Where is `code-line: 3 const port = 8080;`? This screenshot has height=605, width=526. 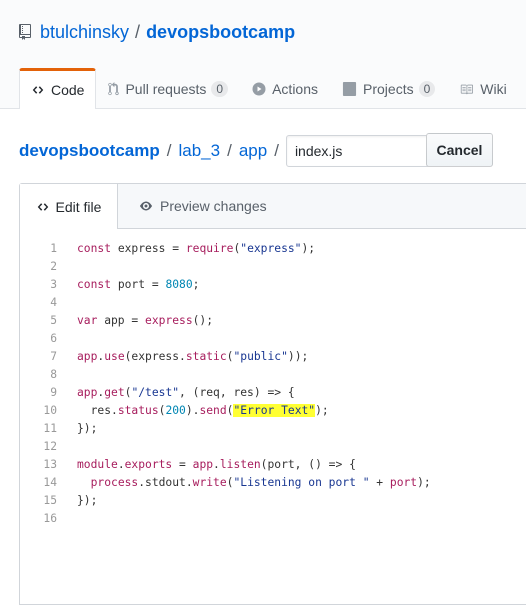 code-line: 3 const port = 8080; is located at coordinates (273, 285).